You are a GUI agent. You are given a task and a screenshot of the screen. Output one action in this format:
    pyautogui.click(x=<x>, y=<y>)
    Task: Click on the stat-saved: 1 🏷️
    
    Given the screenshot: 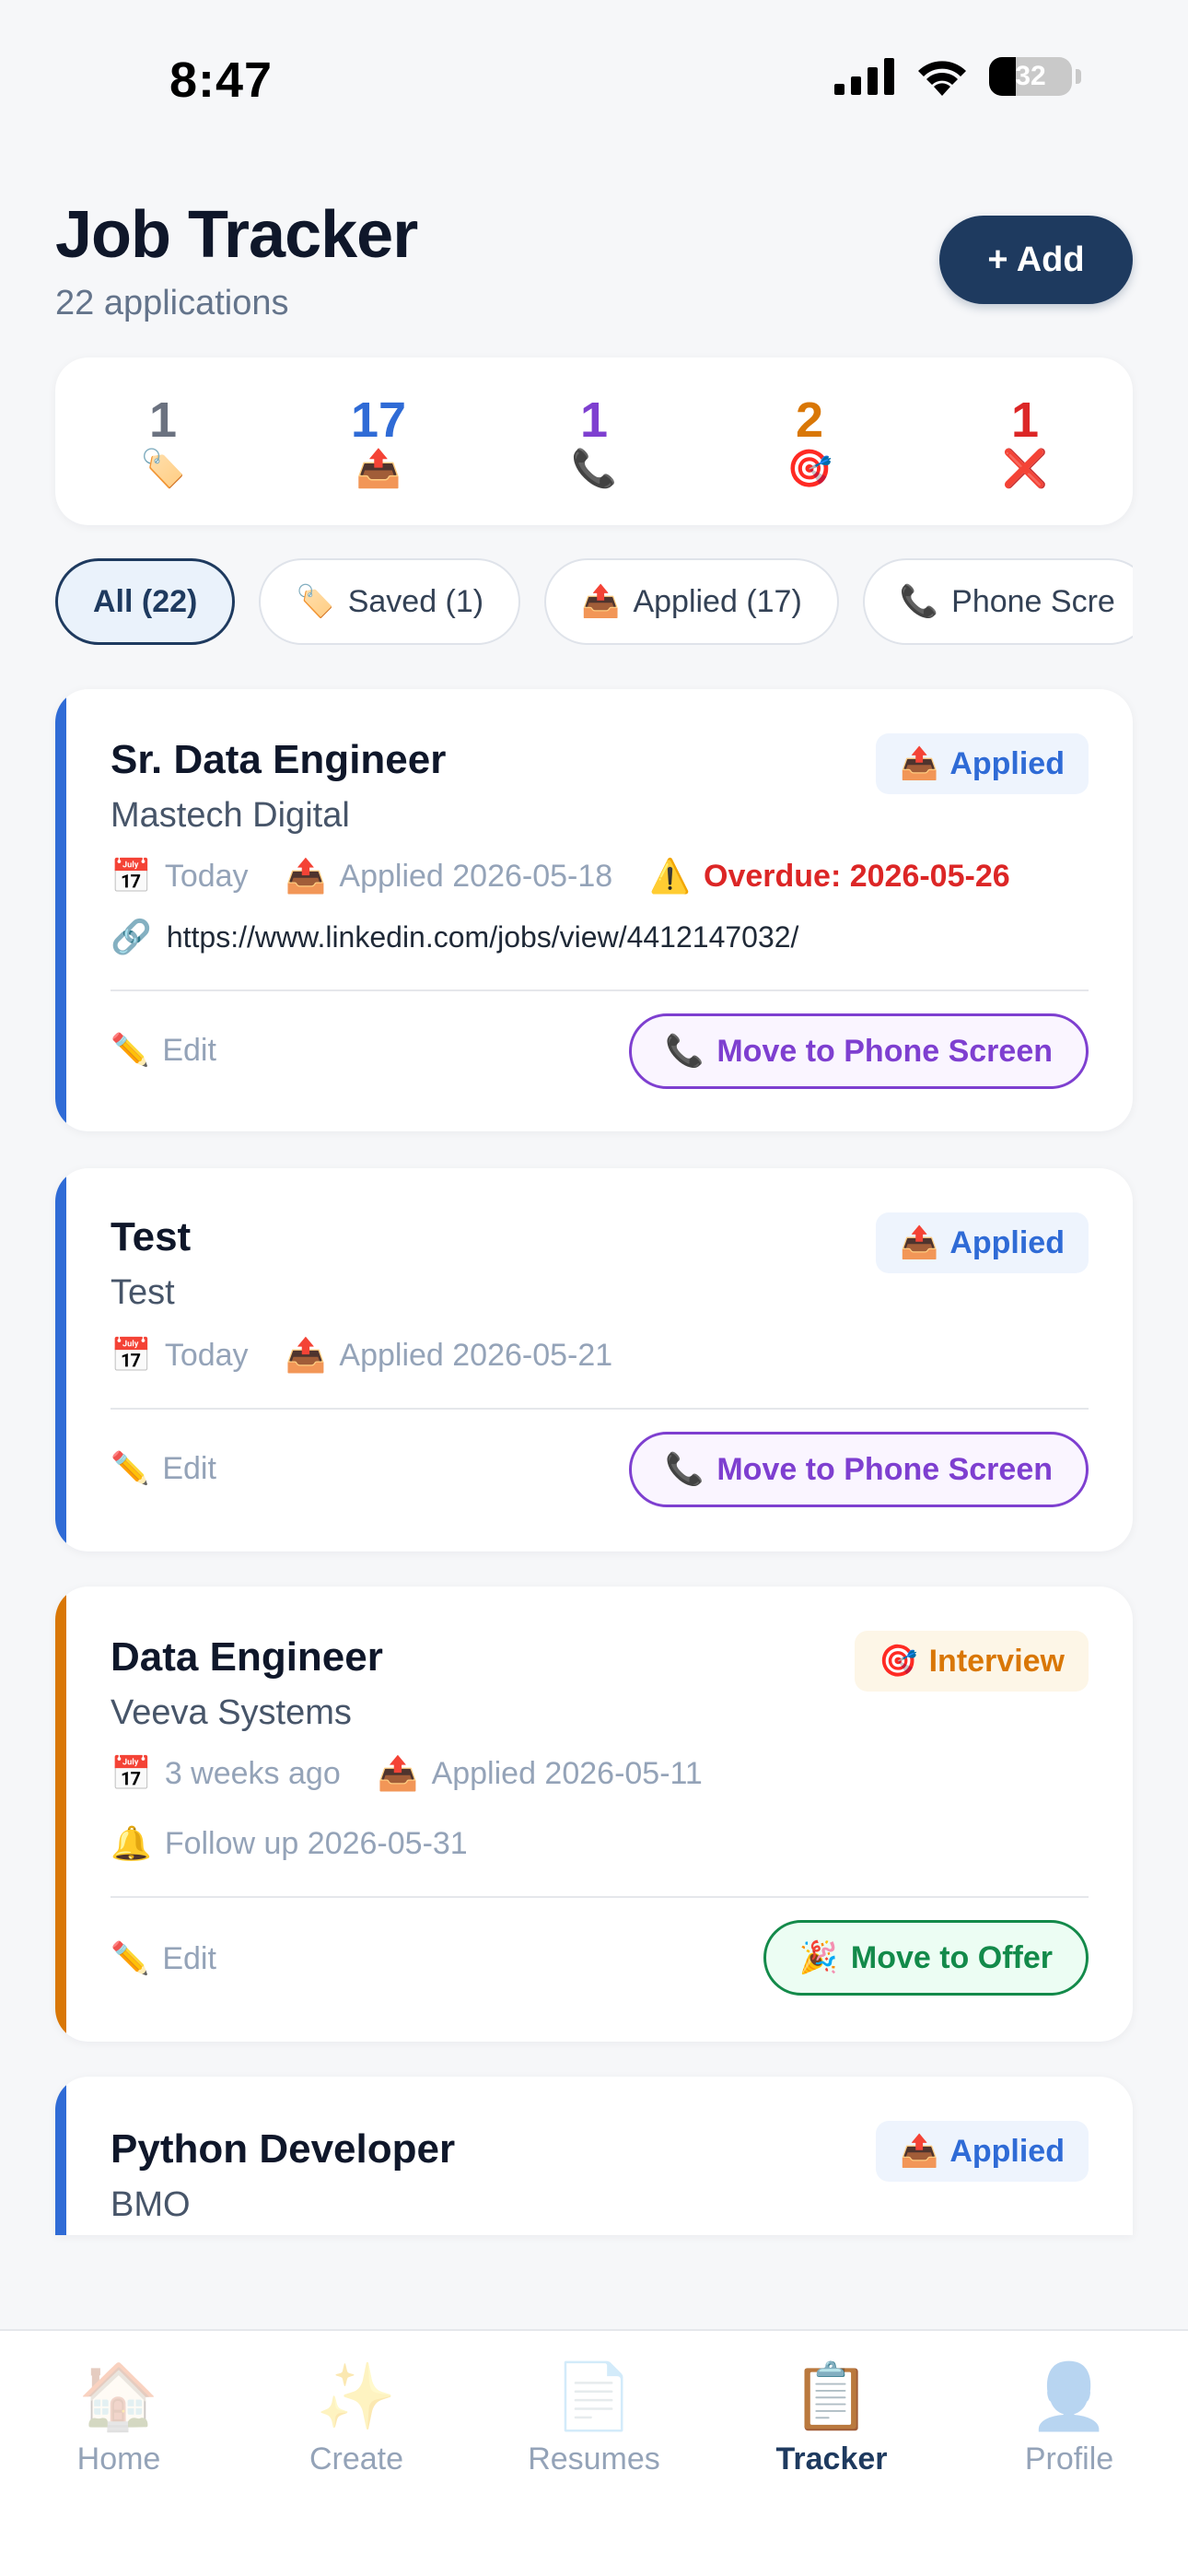 What is the action you would take?
    pyautogui.click(x=163, y=441)
    